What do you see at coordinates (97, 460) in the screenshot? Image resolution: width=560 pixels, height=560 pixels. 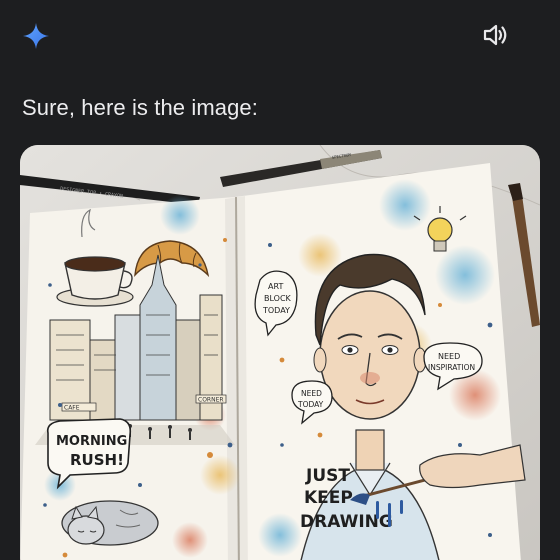 I see `svg-text: RUSH!` at bounding box center [97, 460].